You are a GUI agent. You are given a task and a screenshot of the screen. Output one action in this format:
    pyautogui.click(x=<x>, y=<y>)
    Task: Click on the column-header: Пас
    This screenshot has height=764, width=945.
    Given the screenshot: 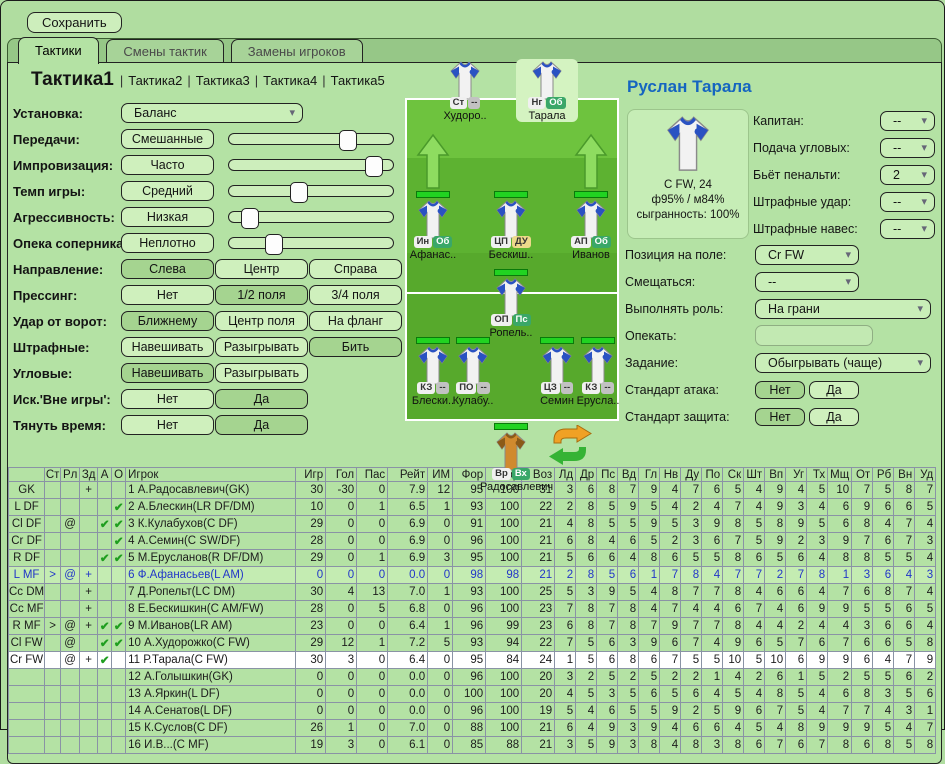 What is the action you would take?
    pyautogui.click(x=372, y=474)
    